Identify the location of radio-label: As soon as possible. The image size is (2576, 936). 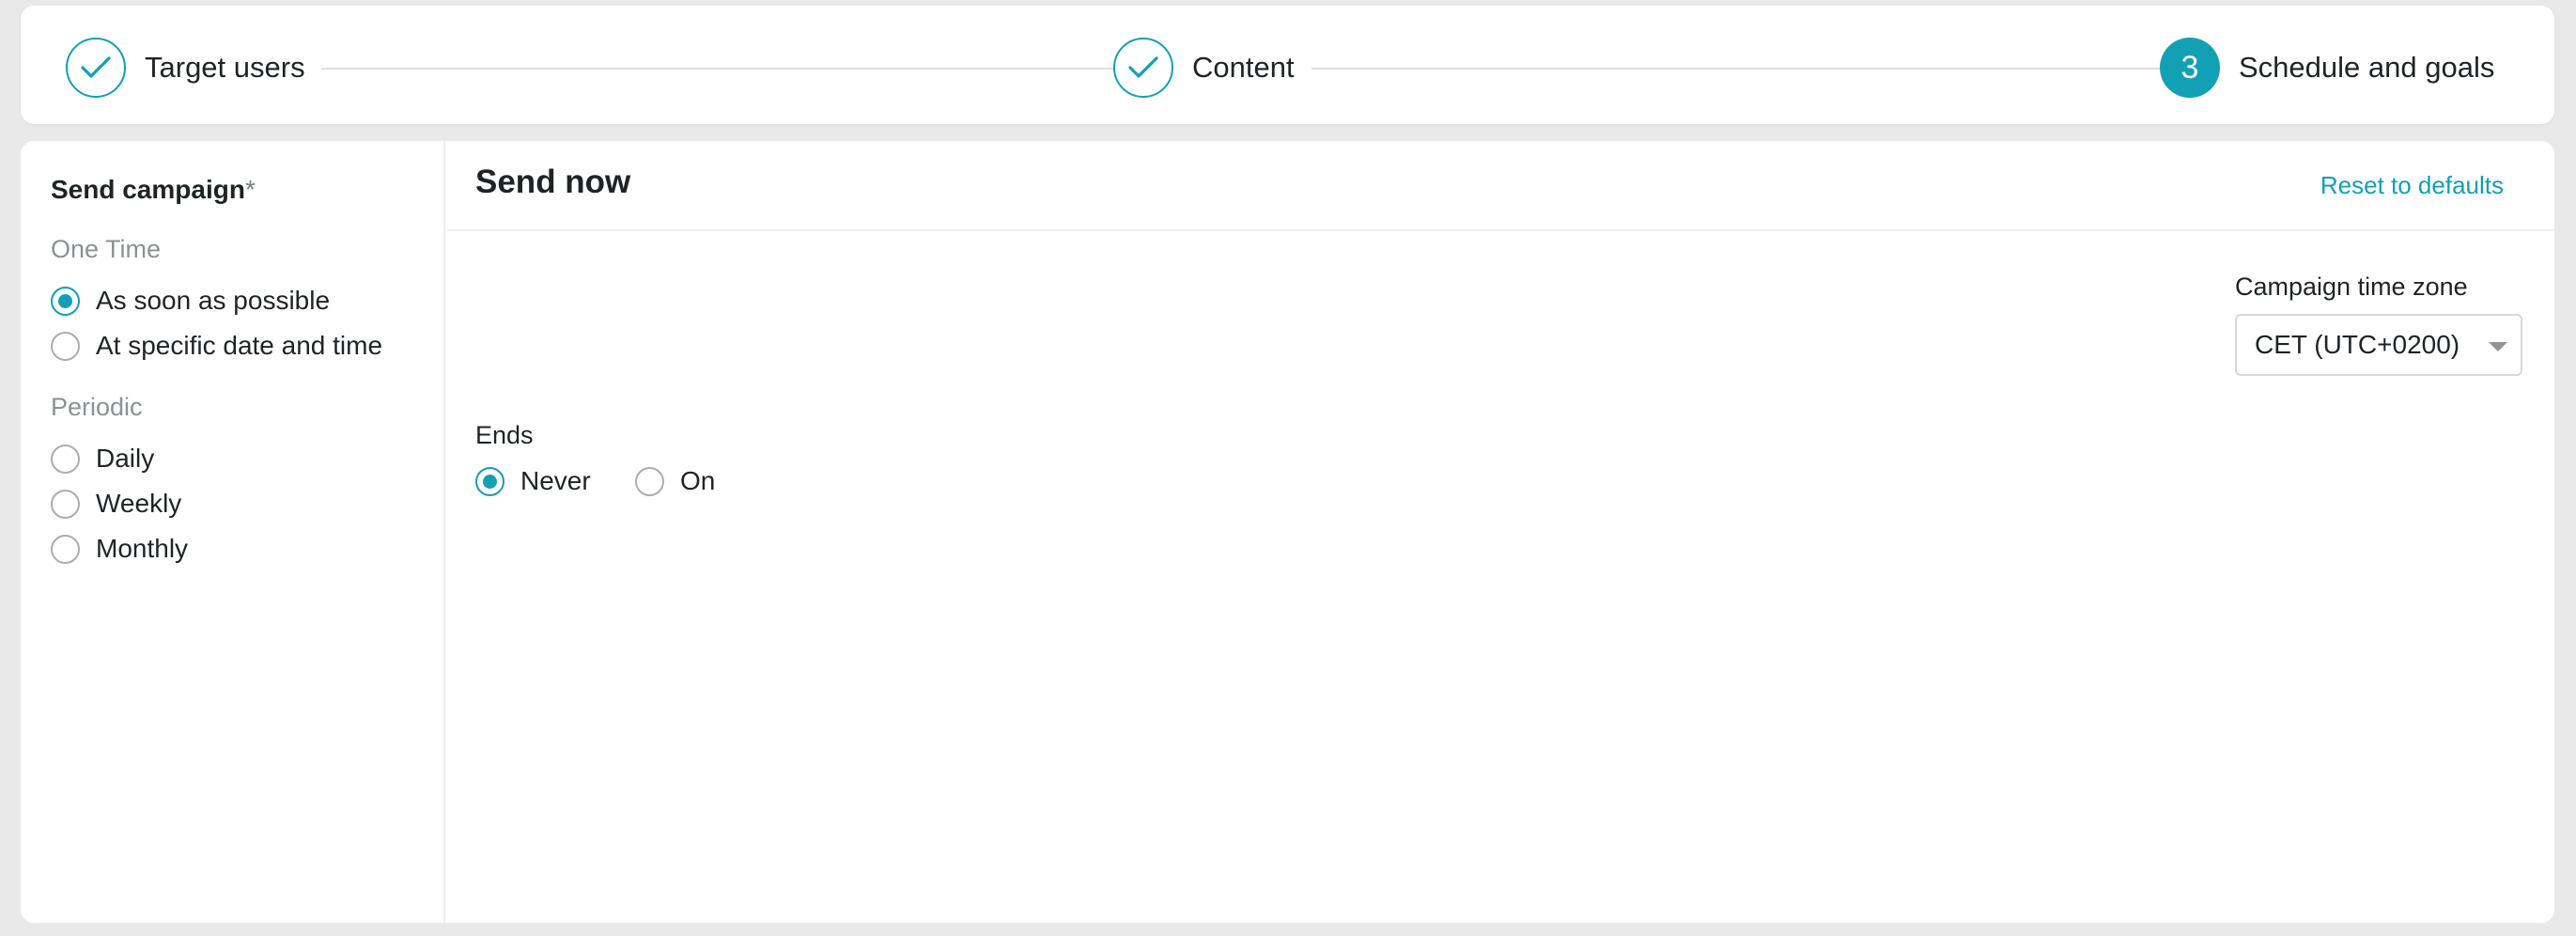
(213, 300).